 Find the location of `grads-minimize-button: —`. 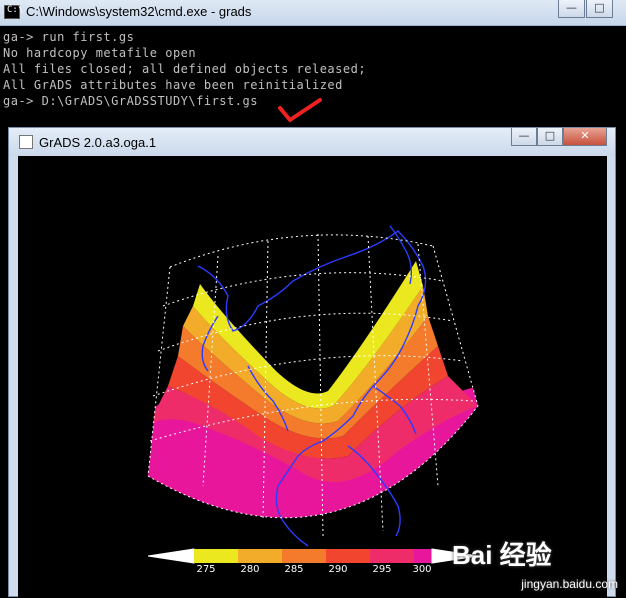

grads-minimize-button: — is located at coordinates (524, 137).